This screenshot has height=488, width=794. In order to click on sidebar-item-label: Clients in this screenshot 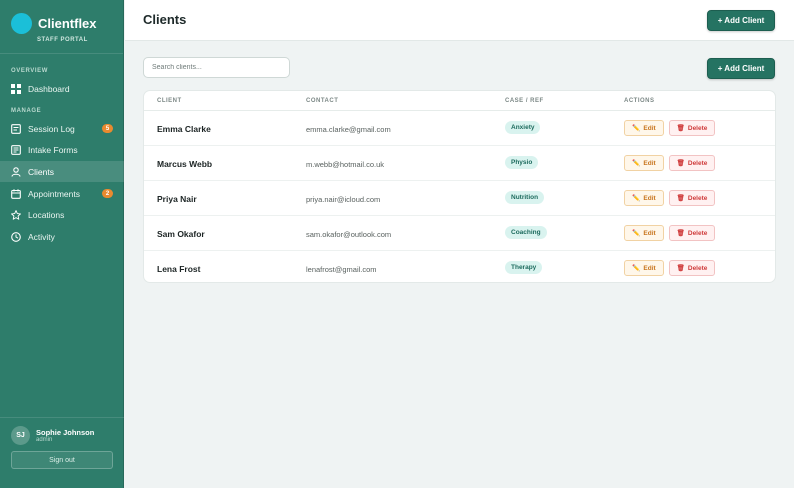, I will do `click(41, 171)`.